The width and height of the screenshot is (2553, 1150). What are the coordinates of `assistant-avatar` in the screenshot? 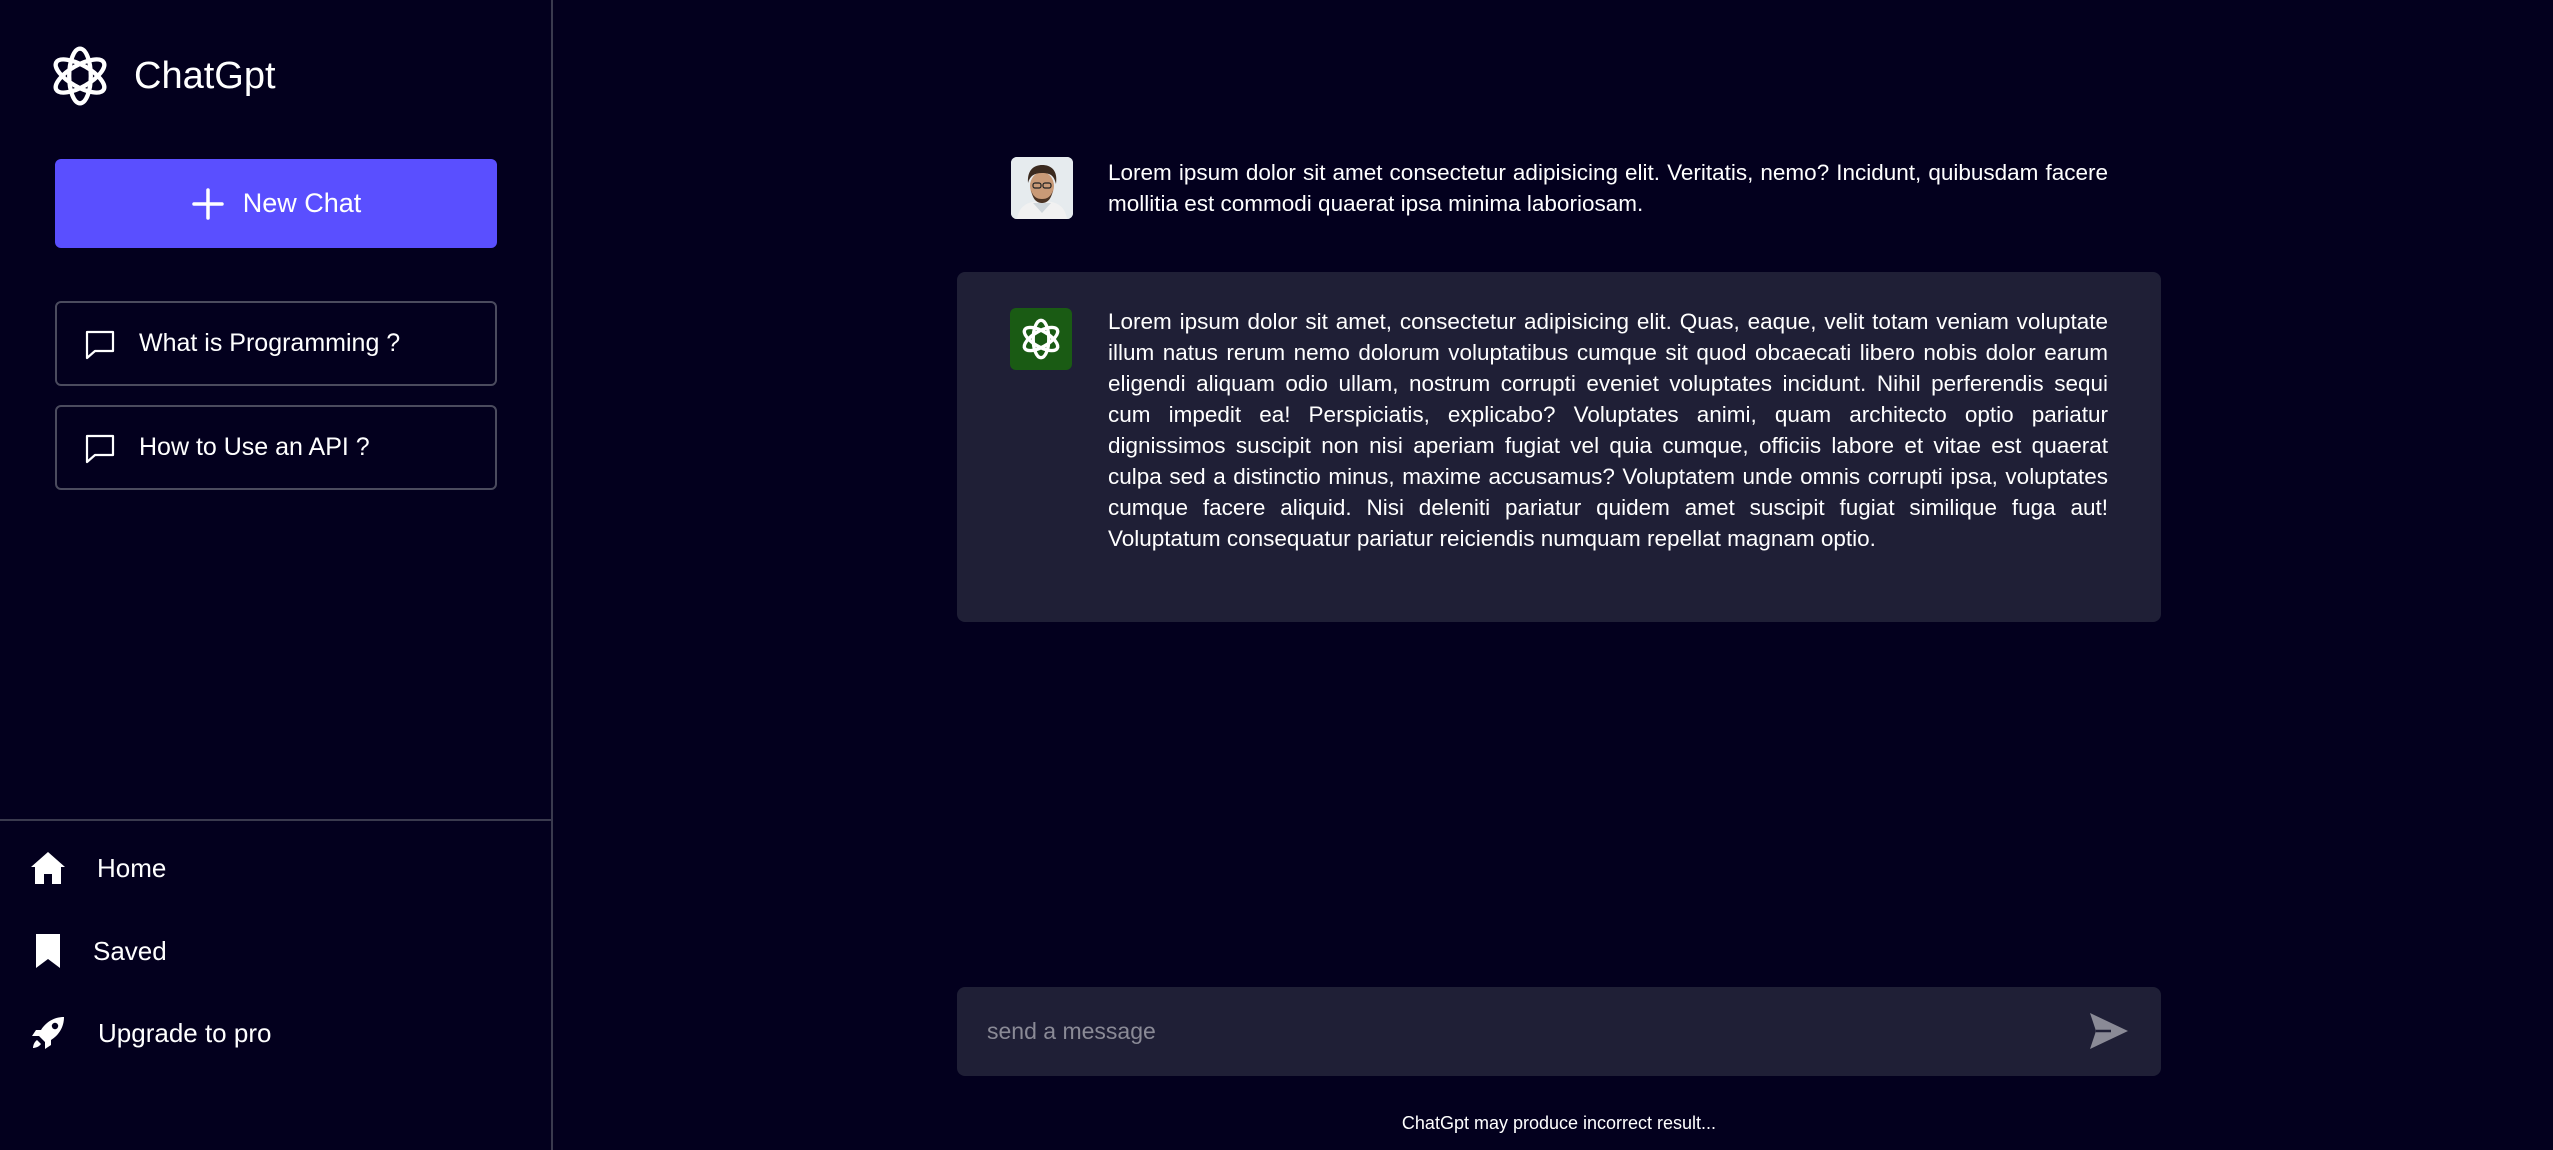 It's located at (1041, 339).